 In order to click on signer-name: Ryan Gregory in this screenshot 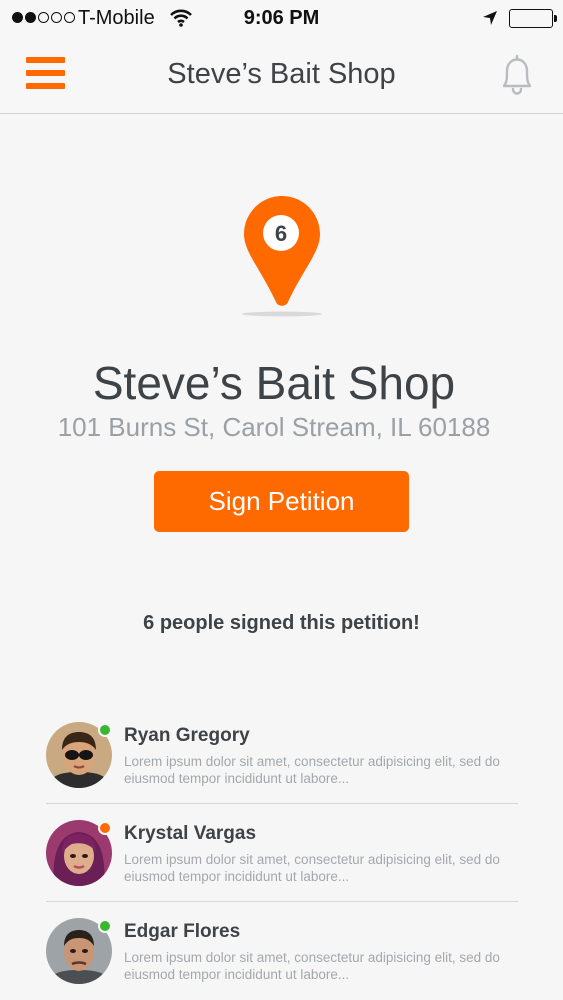, I will do `click(187, 735)`.